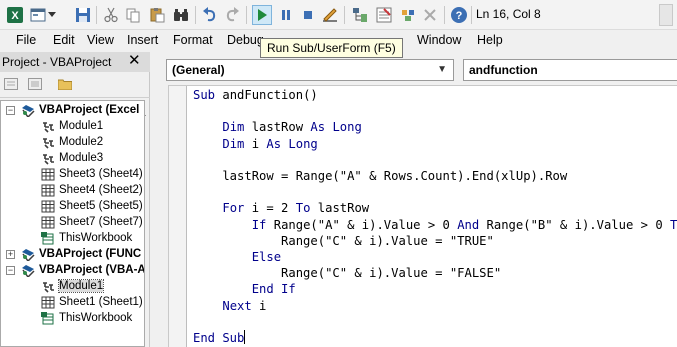  Describe the element at coordinates (435, 241) in the screenshot. I see `code-line: Range("C" & i).Value = "TRUE"` at that location.